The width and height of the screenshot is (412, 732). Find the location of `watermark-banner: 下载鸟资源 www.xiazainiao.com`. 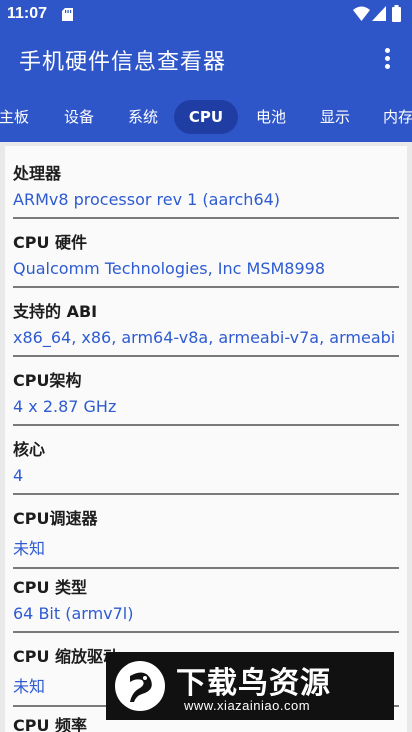

watermark-banner: 下载鸟资源 www.xiazainiao.com is located at coordinates (250, 686).